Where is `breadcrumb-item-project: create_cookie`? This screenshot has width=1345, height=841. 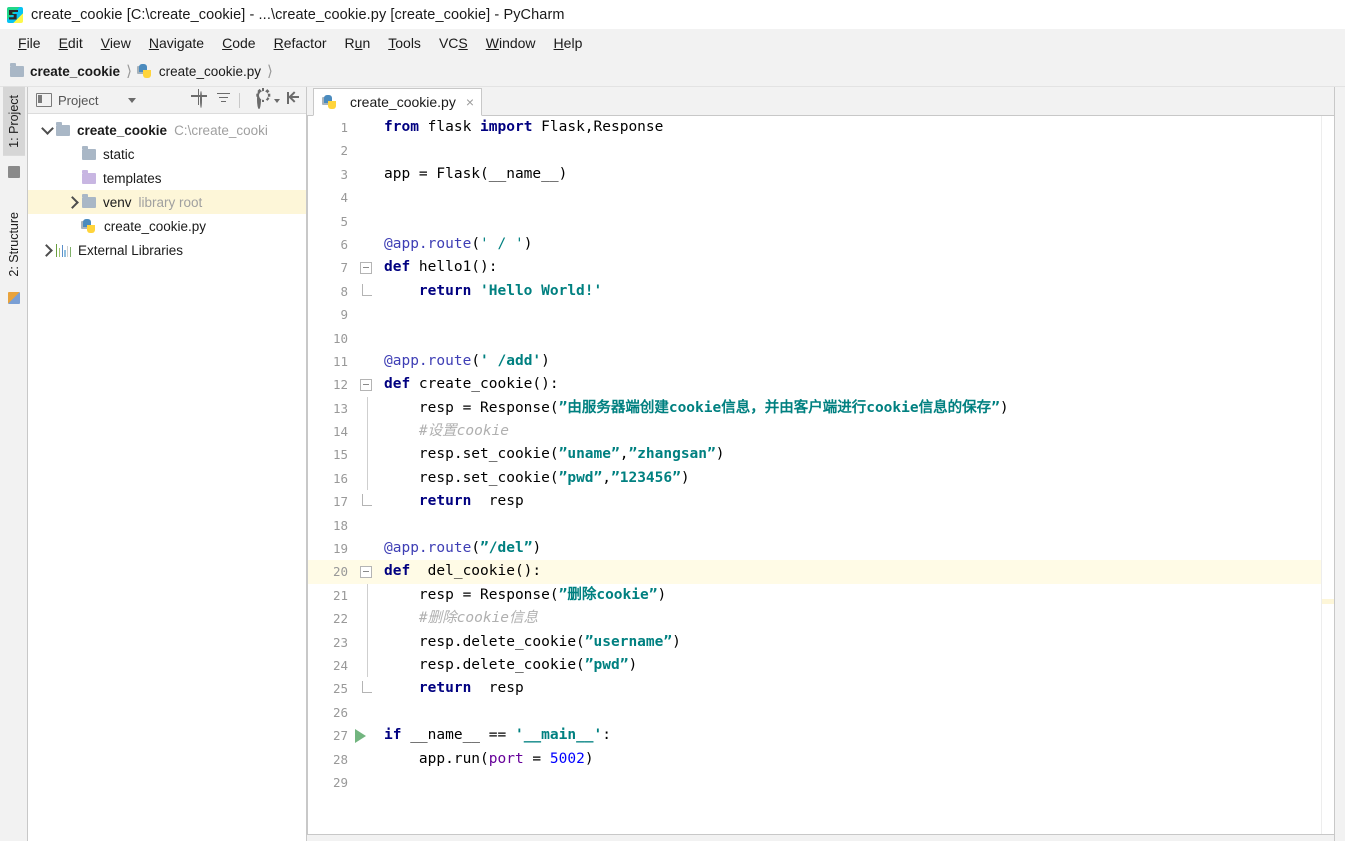
breadcrumb-item-project: create_cookie is located at coordinates (65, 70).